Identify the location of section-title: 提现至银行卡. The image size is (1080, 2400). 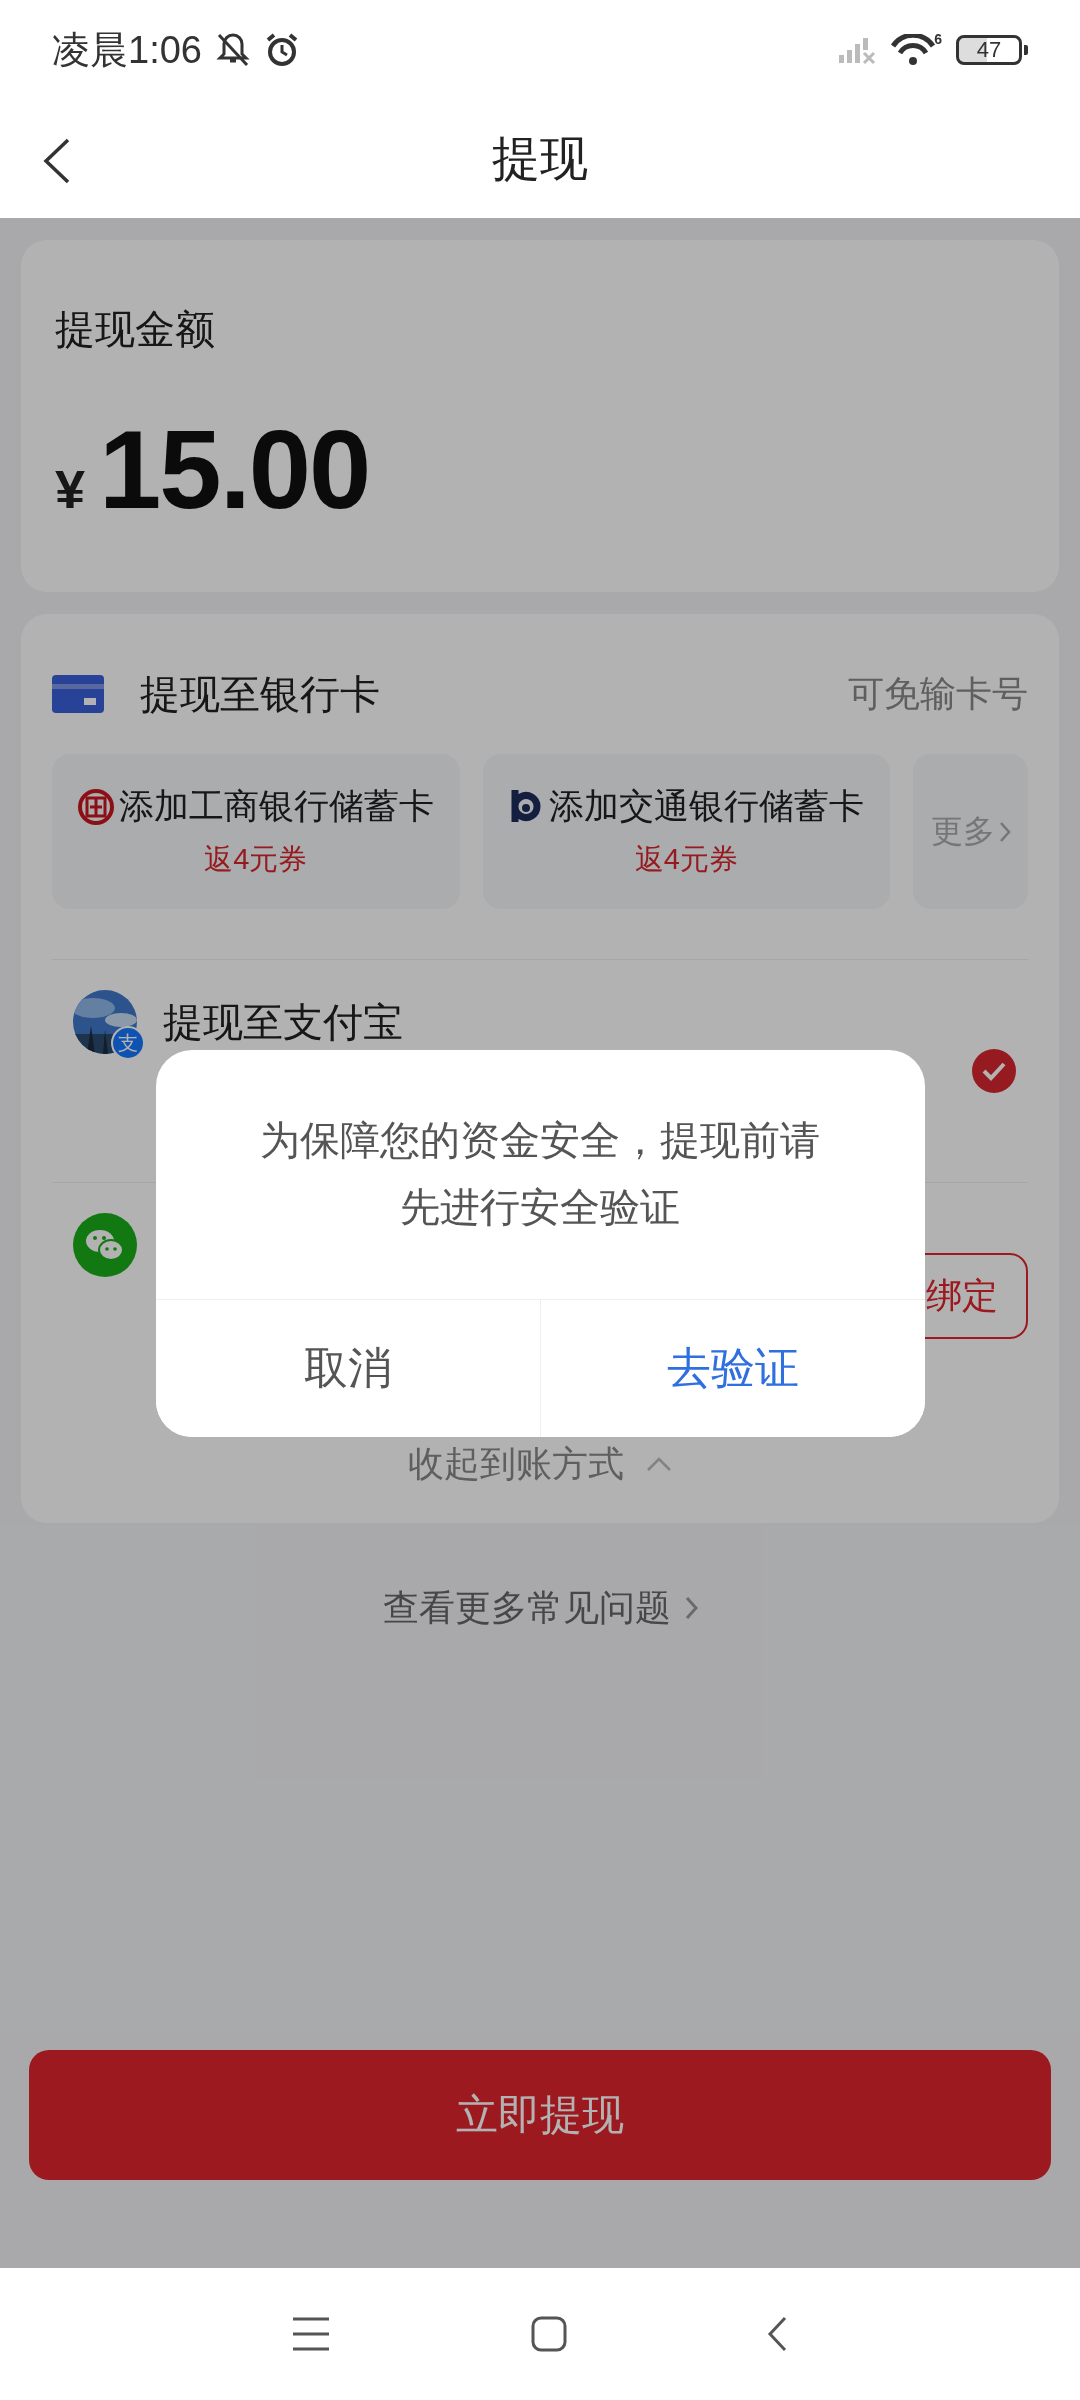
(260, 694).